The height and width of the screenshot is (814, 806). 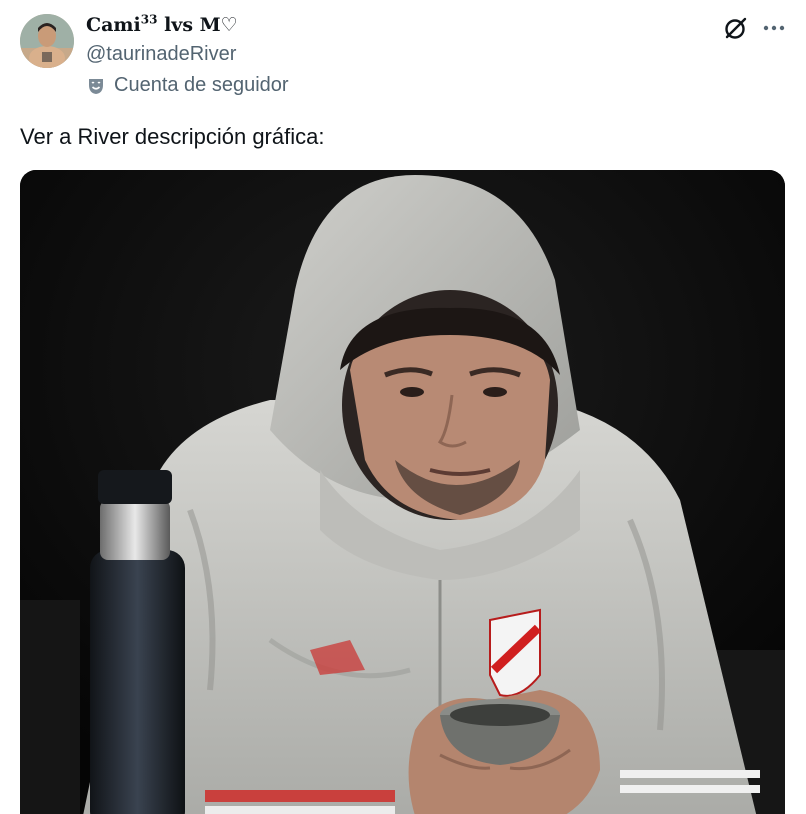 What do you see at coordinates (736, 28) in the screenshot?
I see `grok-slash-circle-icon` at bounding box center [736, 28].